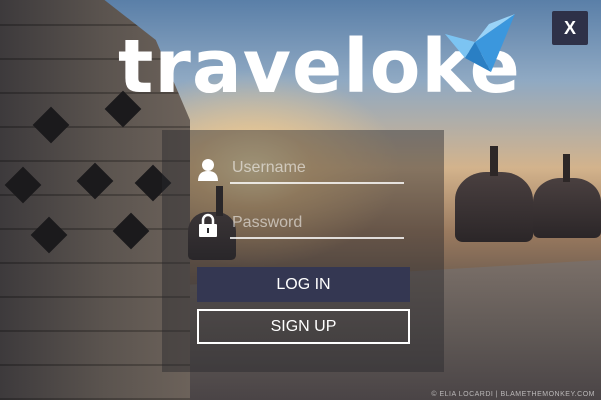 The image size is (601, 400). I want to click on login-button: LOG IN, so click(303, 284).